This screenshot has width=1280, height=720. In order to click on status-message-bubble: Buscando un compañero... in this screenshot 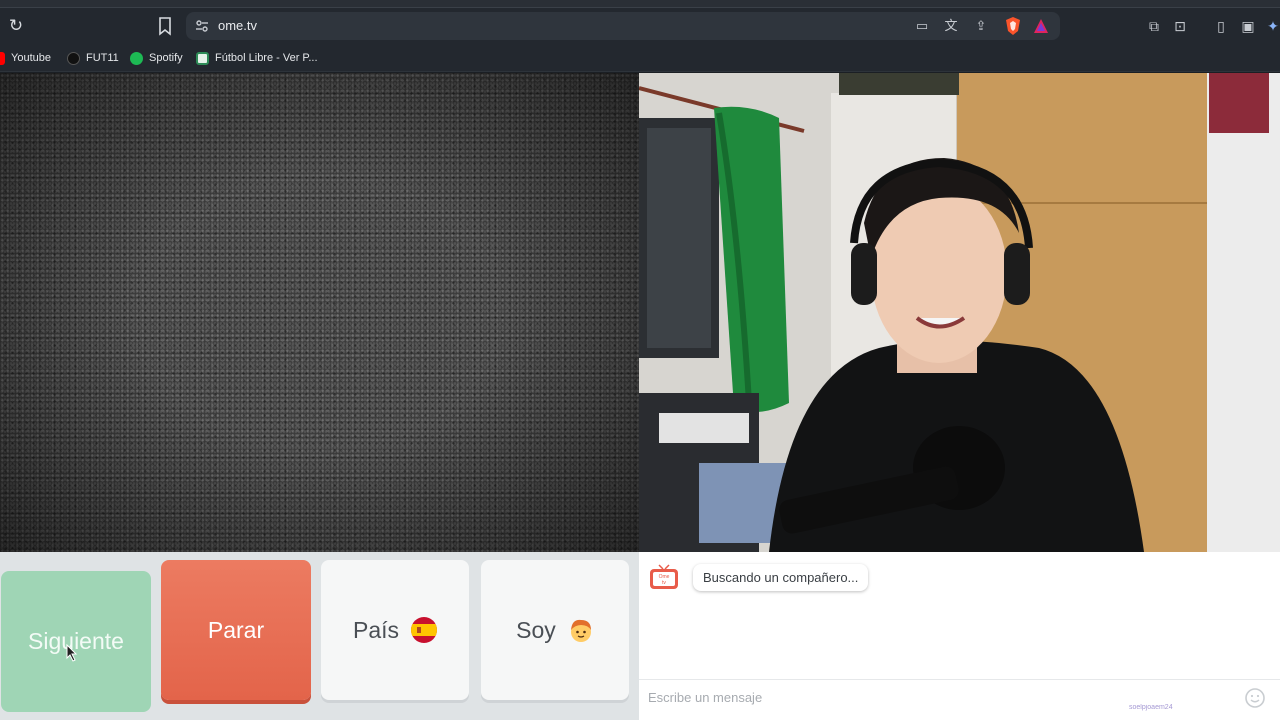, I will do `click(781, 577)`.